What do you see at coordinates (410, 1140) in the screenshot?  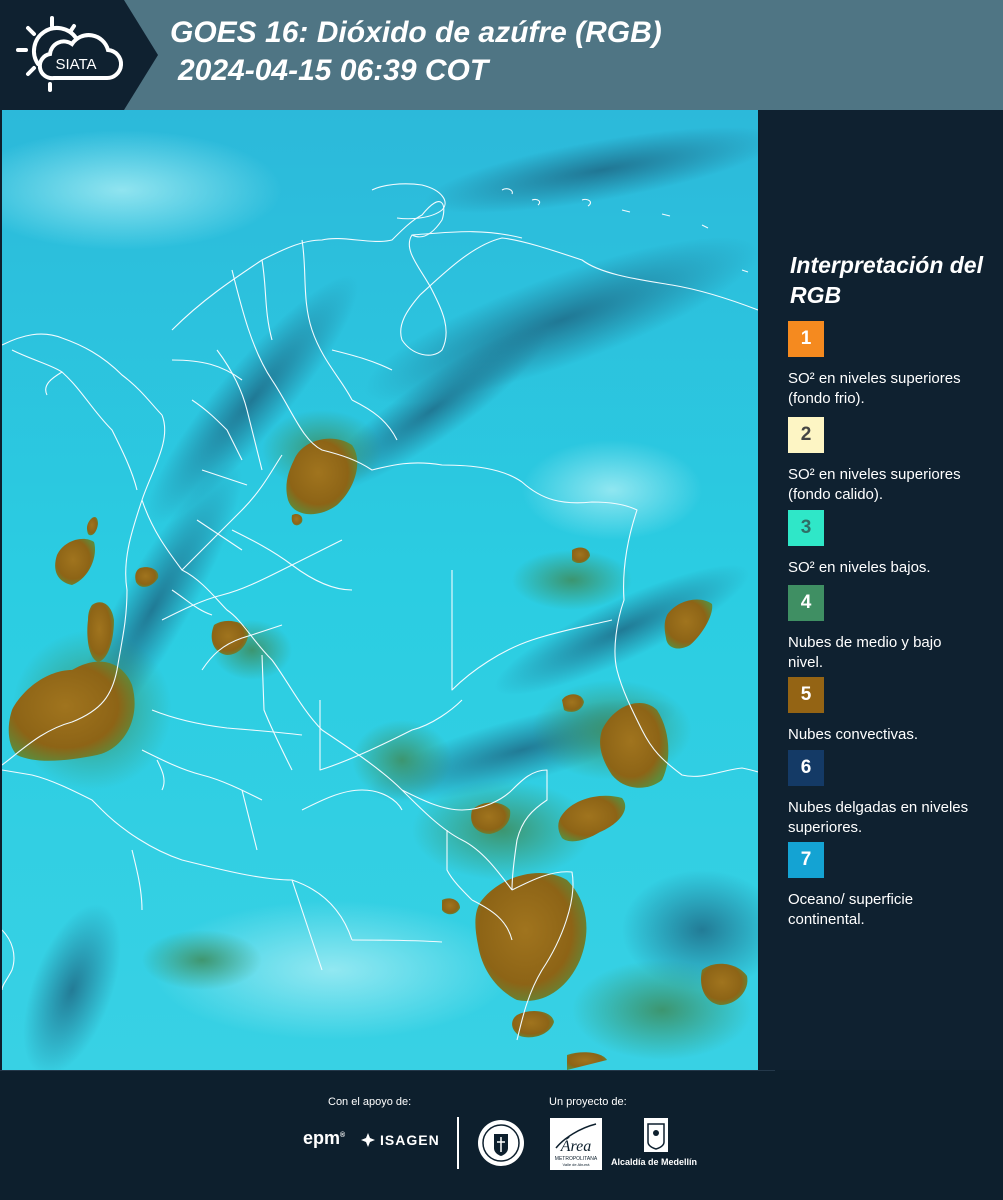 I see `isagen-text: ISAGEN` at bounding box center [410, 1140].